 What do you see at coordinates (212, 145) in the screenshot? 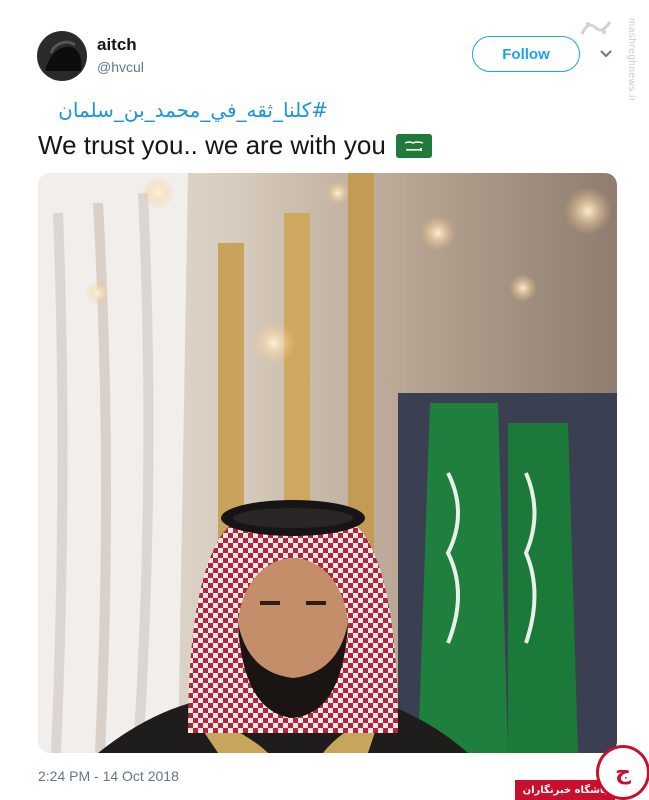
I see `tweet-body: We trust you.. we are with you` at bounding box center [212, 145].